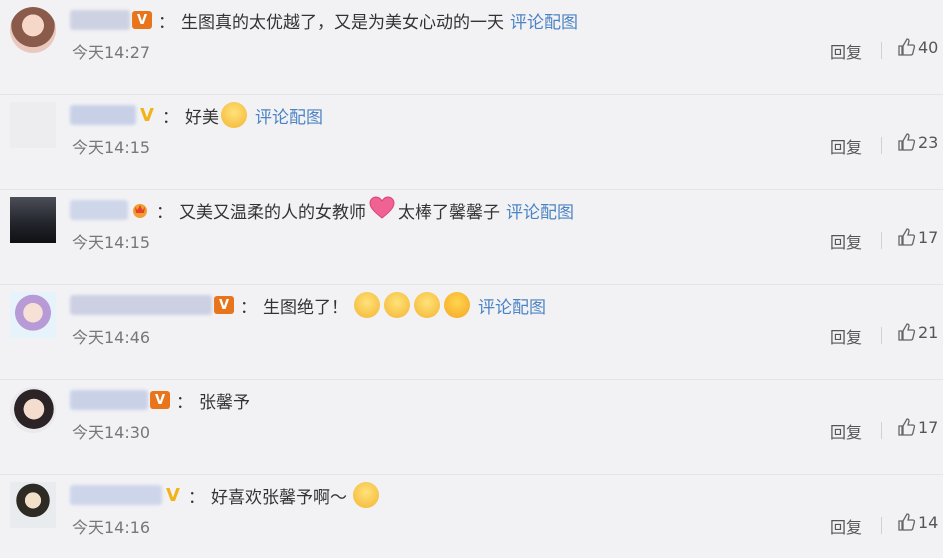  I want to click on timestamp: 今天14:46, so click(111, 337).